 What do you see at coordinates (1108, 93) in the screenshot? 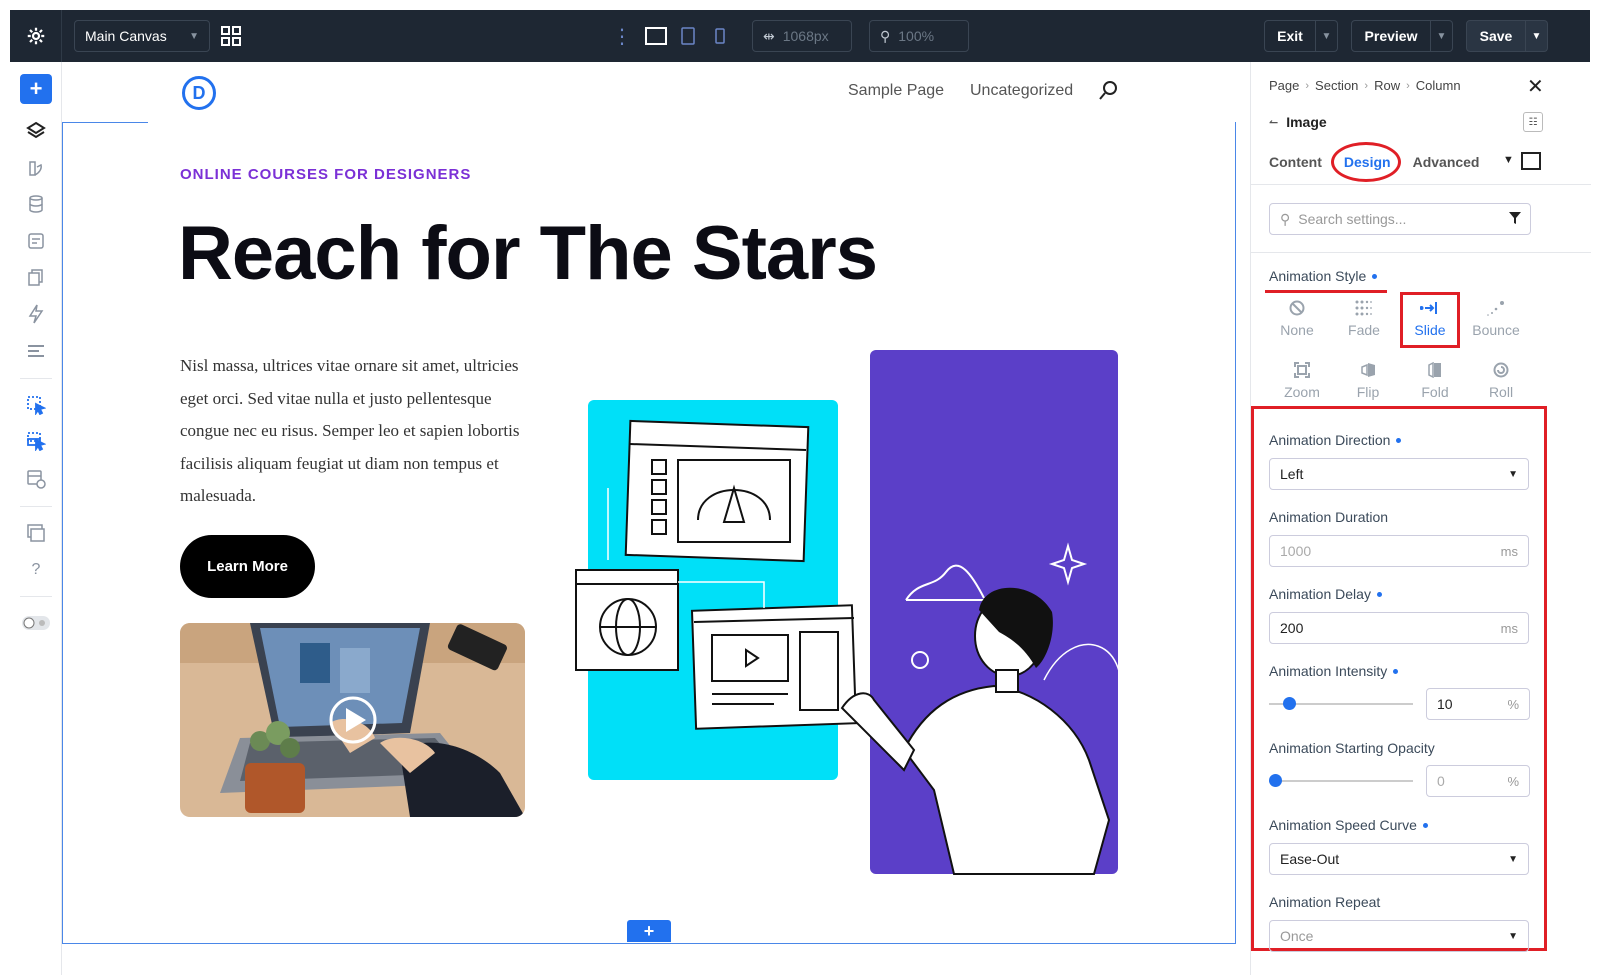
I see `search-icon` at bounding box center [1108, 93].